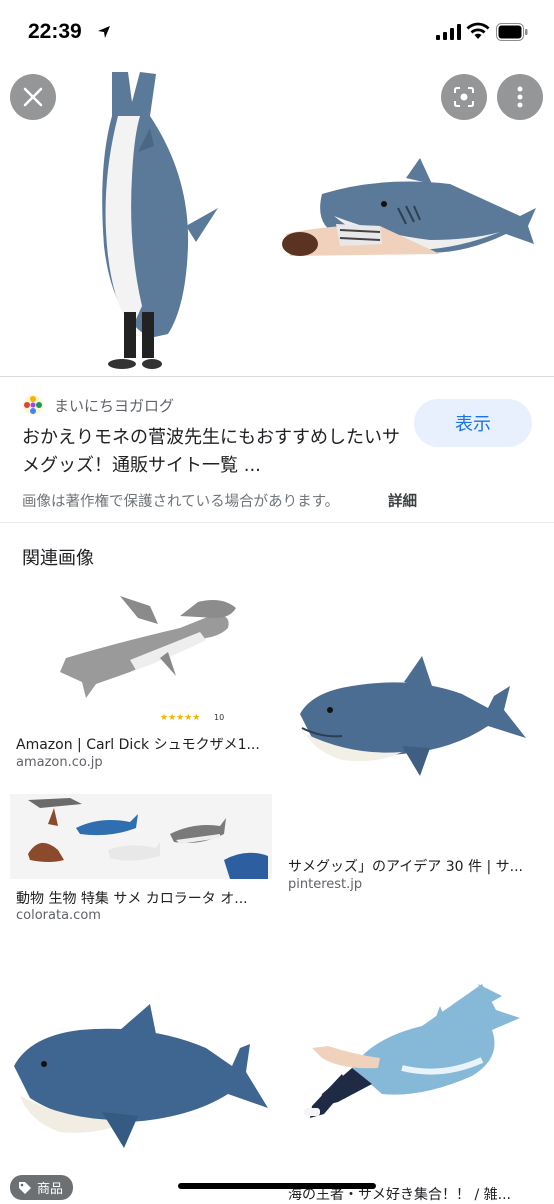 The height and width of the screenshot is (1204, 554). I want to click on location-arrow-icon, so click(104, 32).